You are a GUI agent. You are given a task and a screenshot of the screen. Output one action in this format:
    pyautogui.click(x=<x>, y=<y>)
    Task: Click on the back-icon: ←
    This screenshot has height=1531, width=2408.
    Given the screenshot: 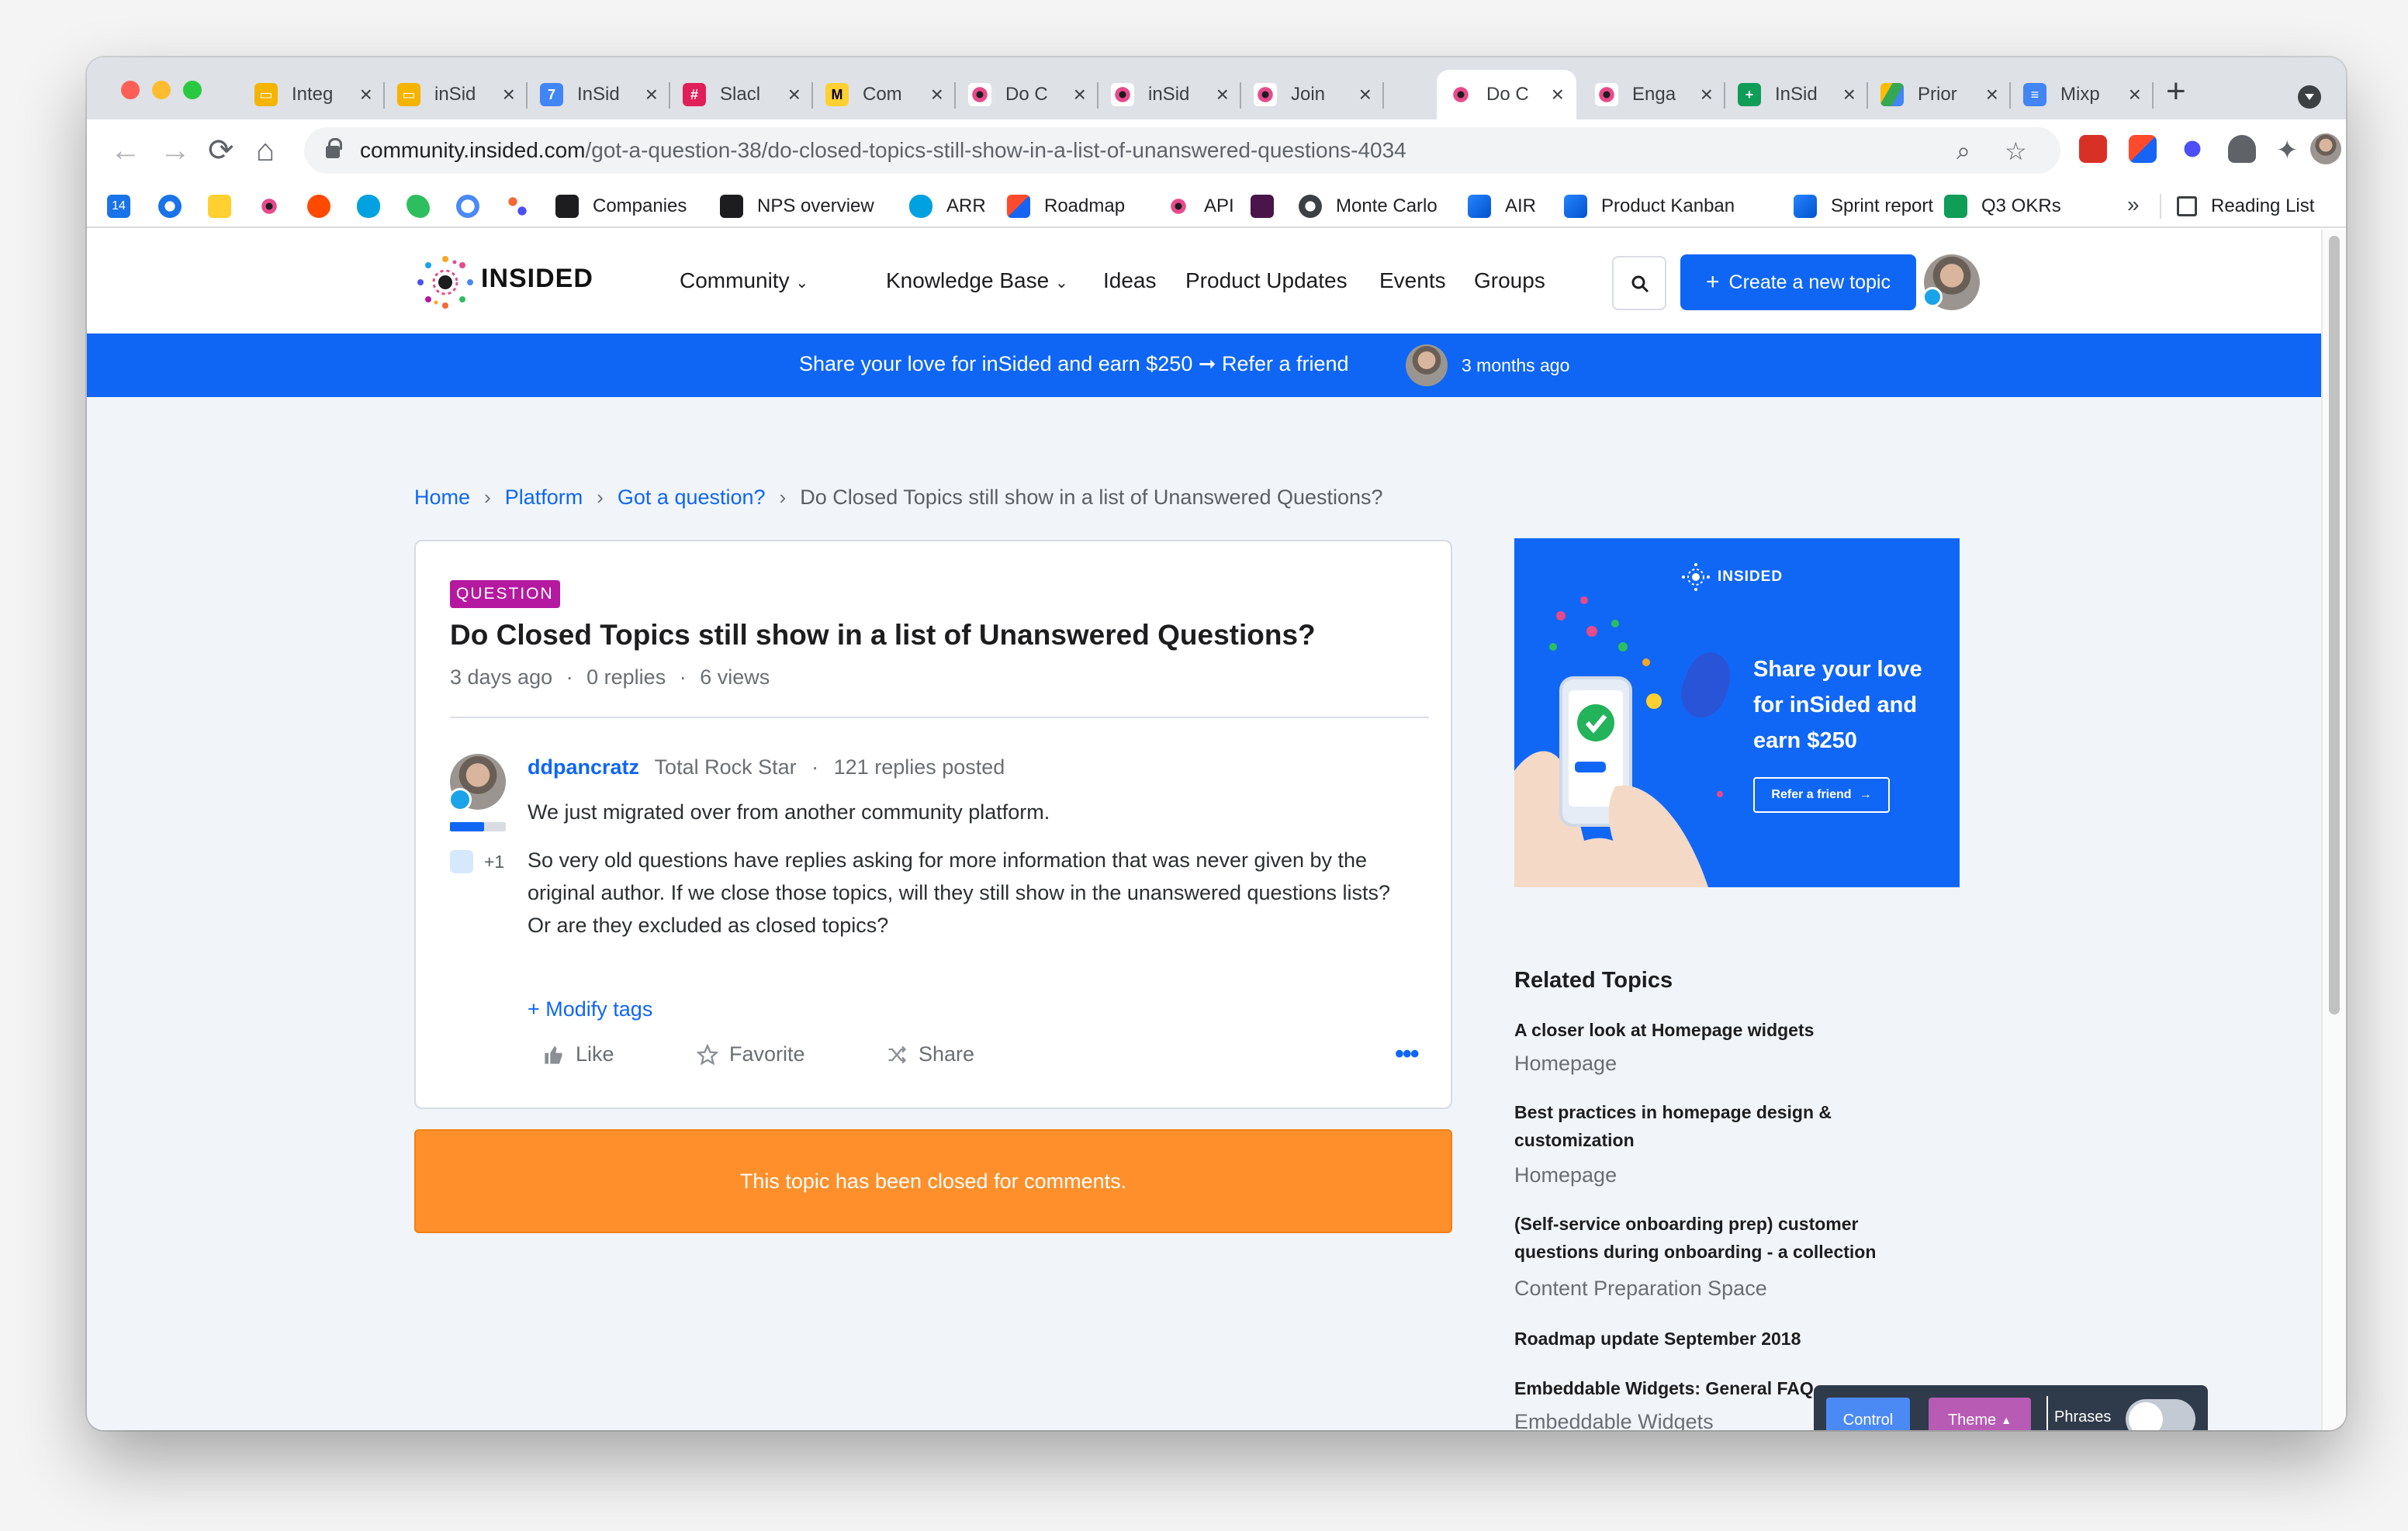 What is the action you would take?
    pyautogui.click(x=125, y=150)
    